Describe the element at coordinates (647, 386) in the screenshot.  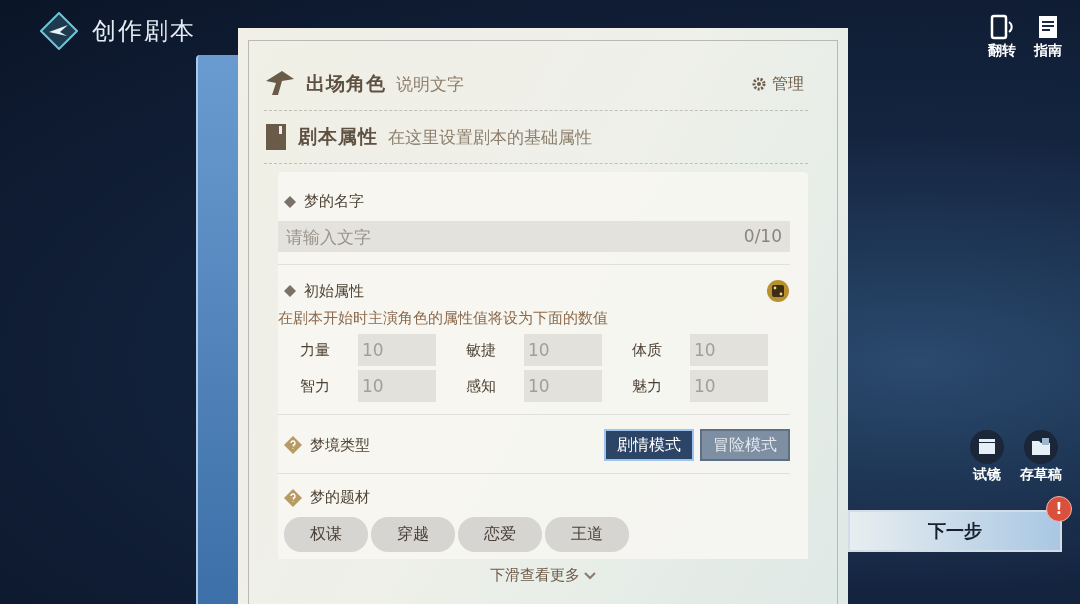
I see `attribute-label: 魅力` at that location.